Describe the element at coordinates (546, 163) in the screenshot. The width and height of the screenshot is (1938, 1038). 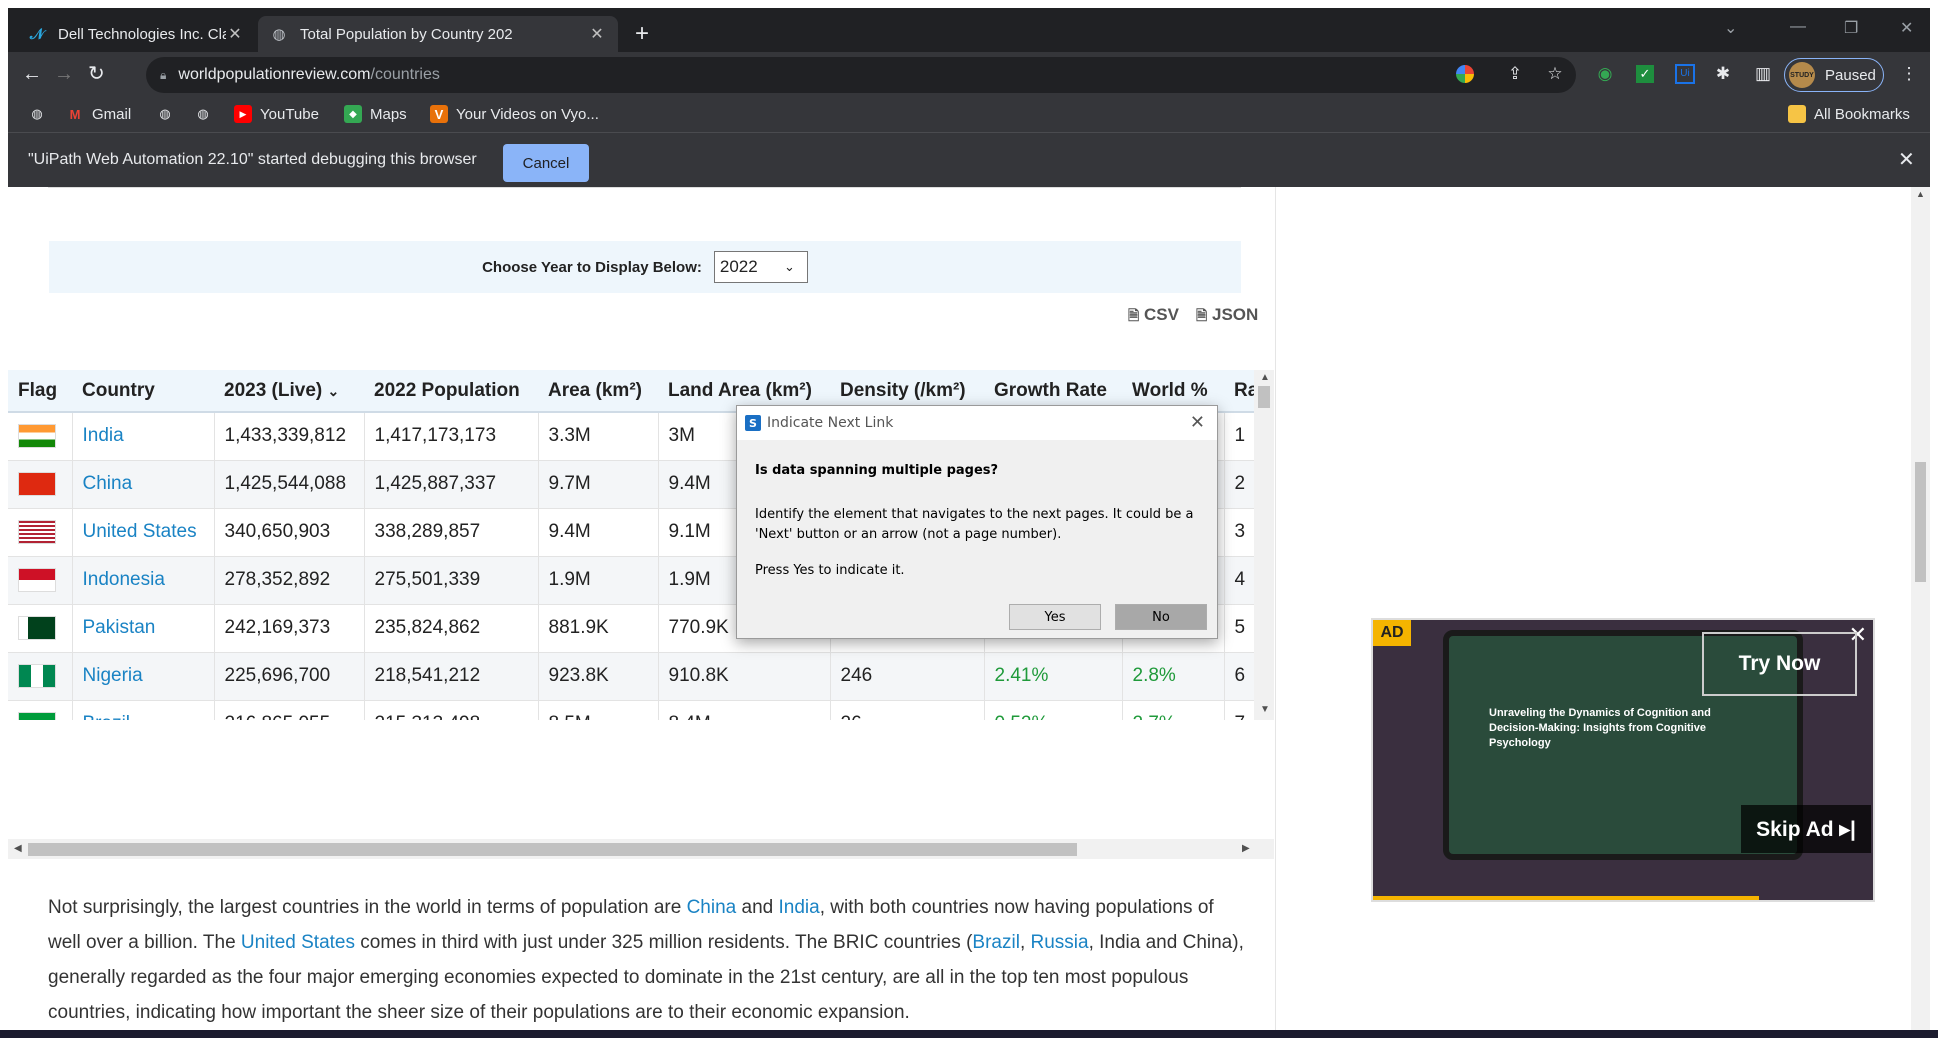
I see `cancel-debugging-button: Cancel` at that location.